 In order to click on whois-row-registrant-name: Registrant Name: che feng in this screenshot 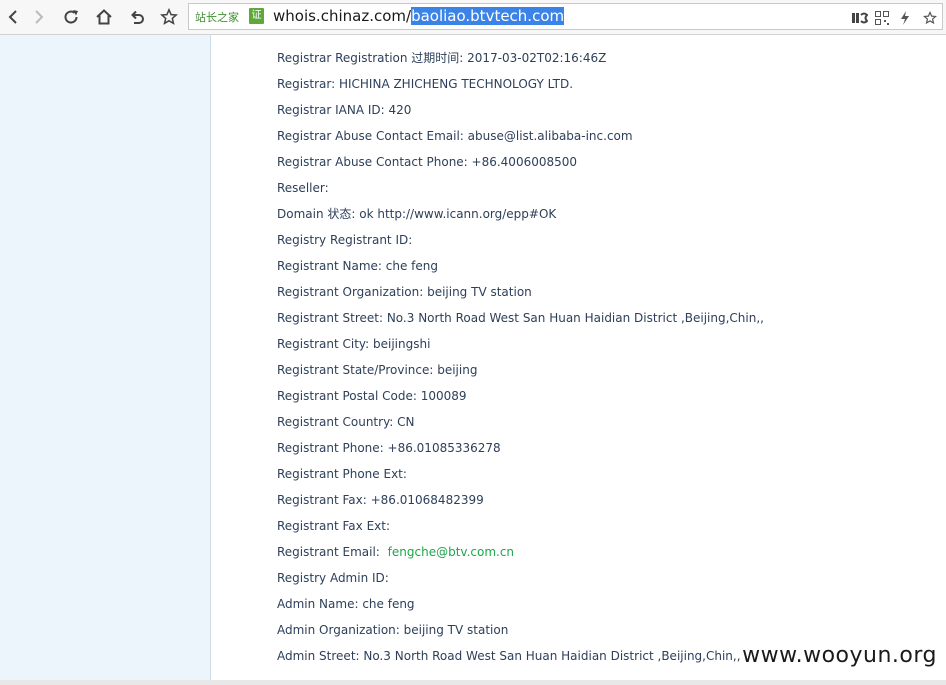, I will do `click(357, 266)`.